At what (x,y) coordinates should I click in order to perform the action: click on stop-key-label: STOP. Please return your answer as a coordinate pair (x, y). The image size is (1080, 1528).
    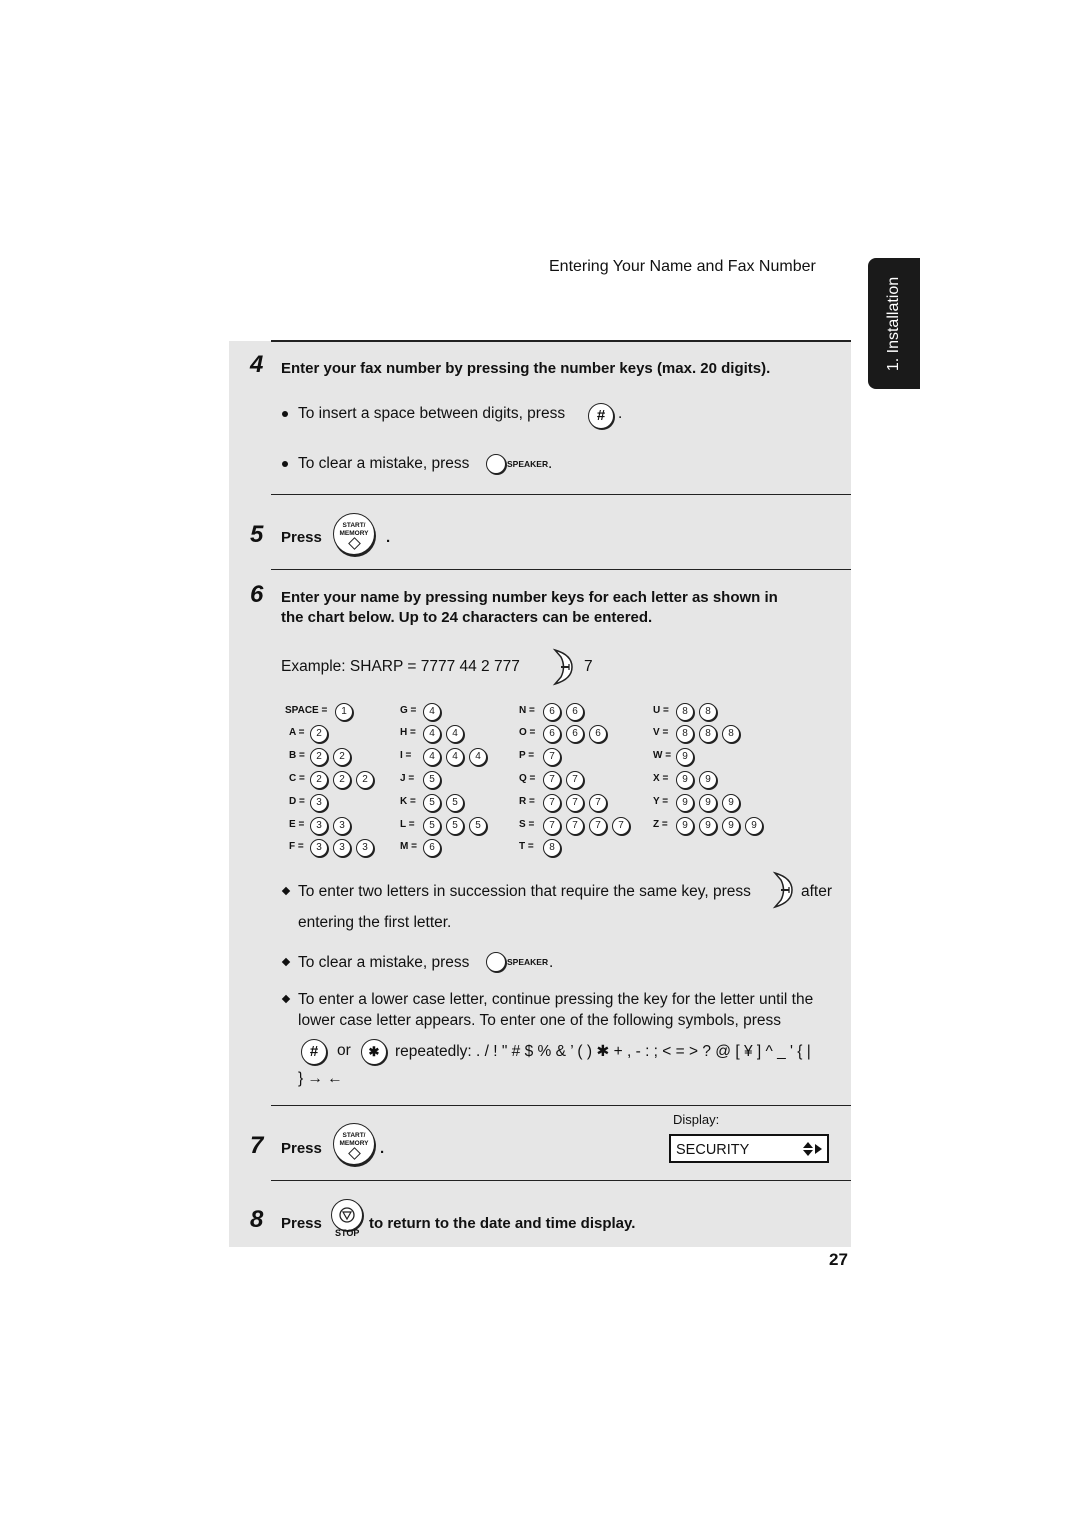
    Looking at the image, I should click on (347, 1233).